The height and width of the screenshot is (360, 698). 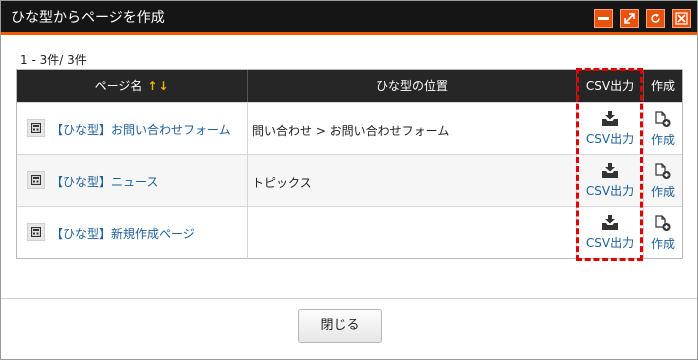 What do you see at coordinates (349, 298) in the screenshot?
I see `footer-divider` at bounding box center [349, 298].